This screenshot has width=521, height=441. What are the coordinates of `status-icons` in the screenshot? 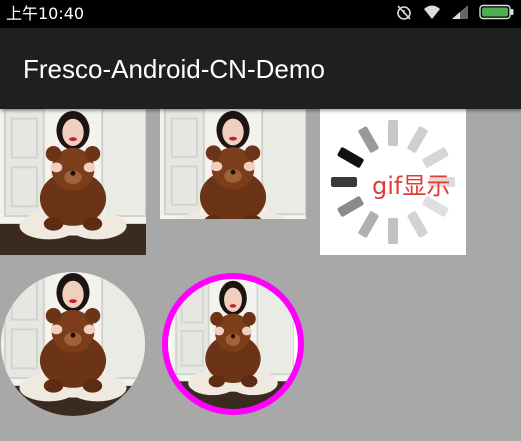 It's located at (455, 14).